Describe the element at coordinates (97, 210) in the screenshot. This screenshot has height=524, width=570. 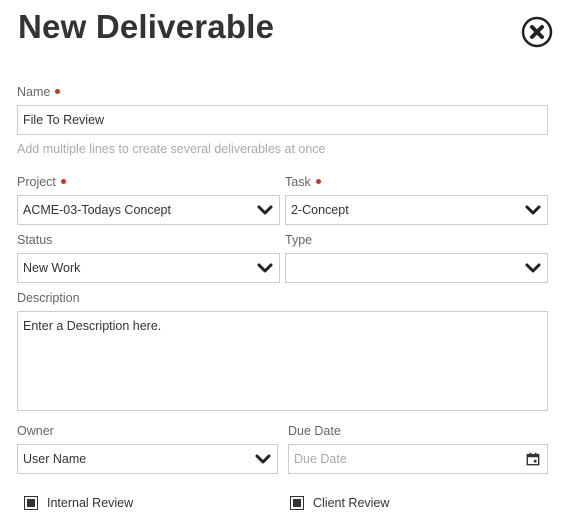
I see `project-select-value: ACME-03-Todays Concept` at that location.